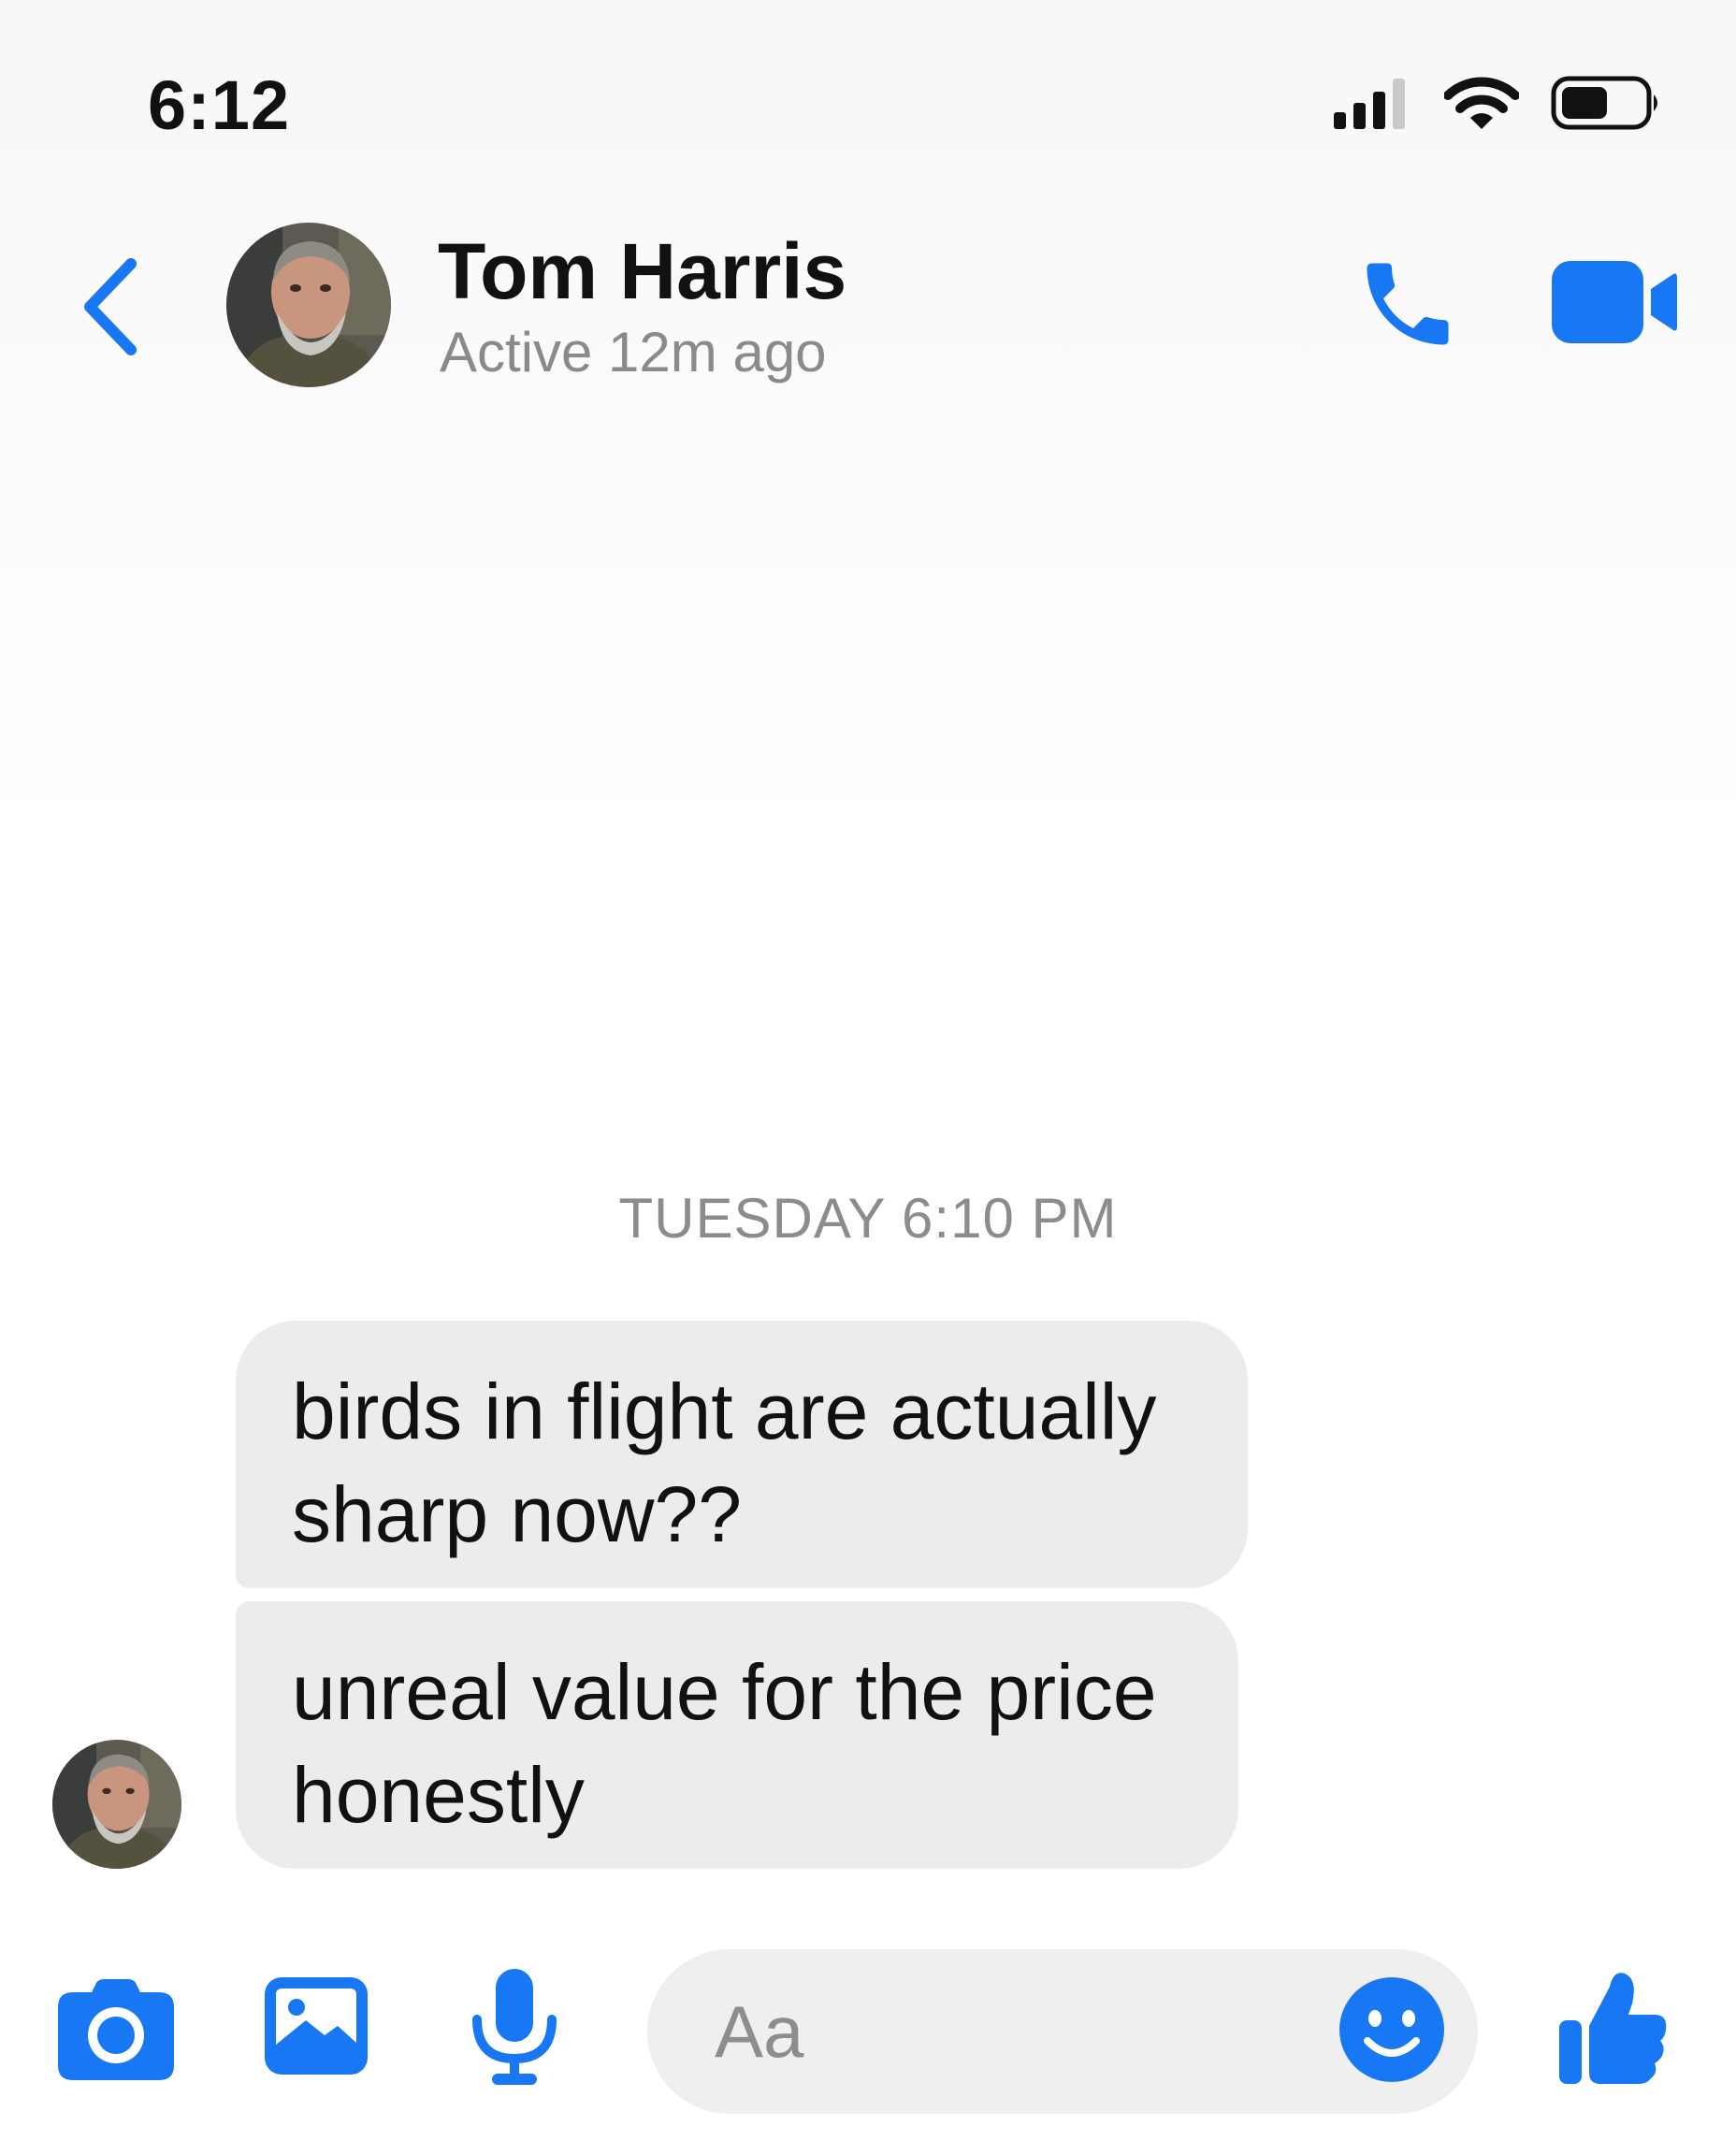 Image resolution: width=1736 pixels, height=2155 pixels. Describe the element at coordinates (1373, 106) in the screenshot. I see `cellular-signal-icon` at that location.